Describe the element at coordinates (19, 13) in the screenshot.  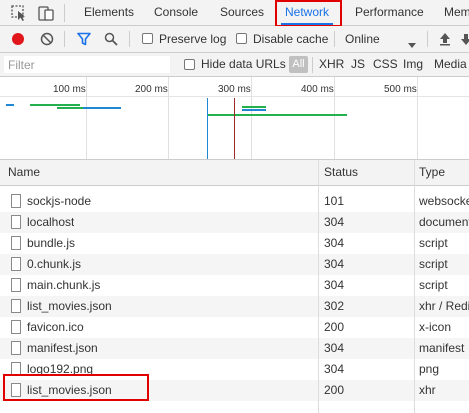
I see `inspect-element-icon` at that location.